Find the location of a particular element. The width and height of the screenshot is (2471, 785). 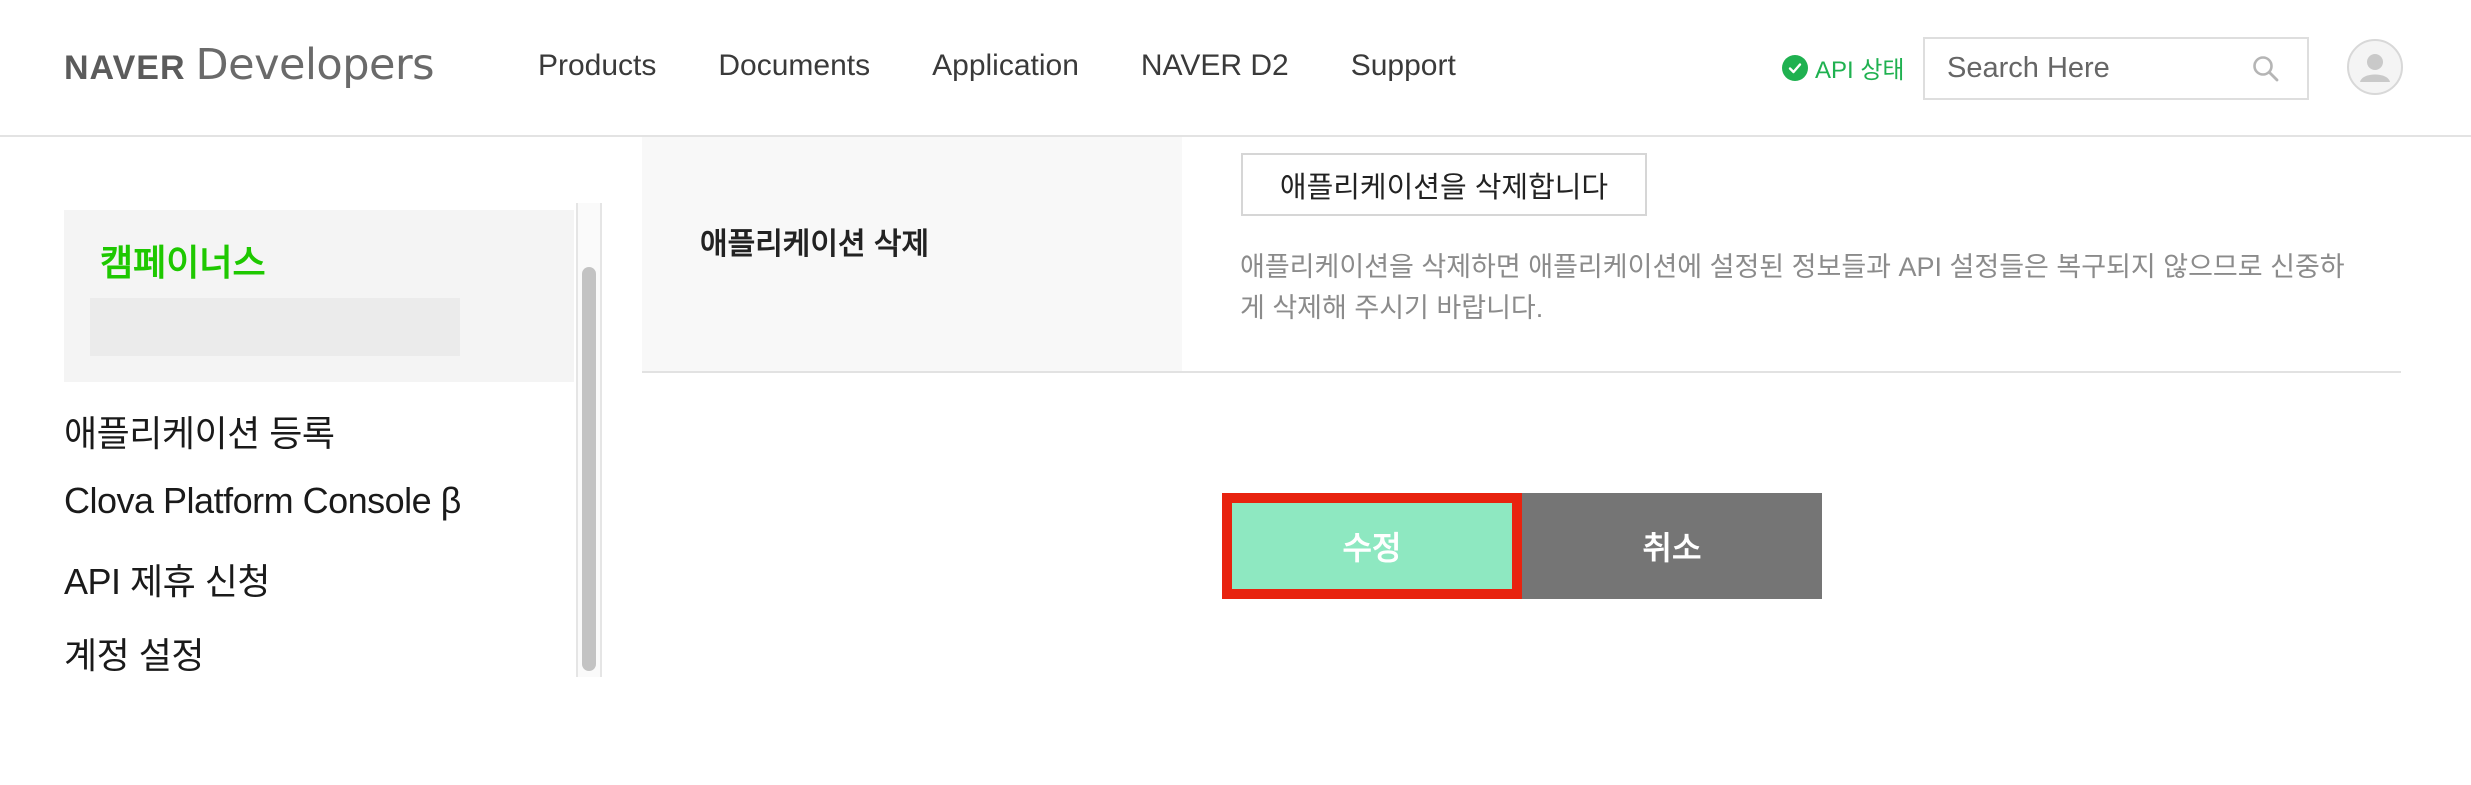

sidebar-item-app-register: 애플리케이션 등록 is located at coordinates (199, 431).